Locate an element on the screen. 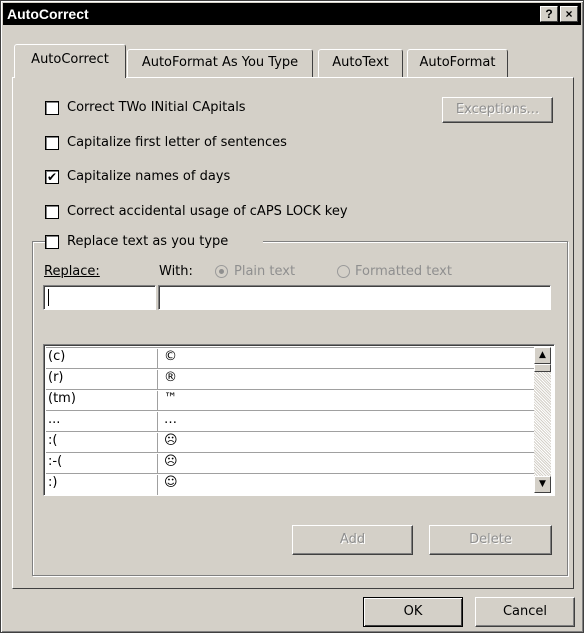 This screenshot has width=584, height=633. entry-replace: (c) is located at coordinates (103, 359).